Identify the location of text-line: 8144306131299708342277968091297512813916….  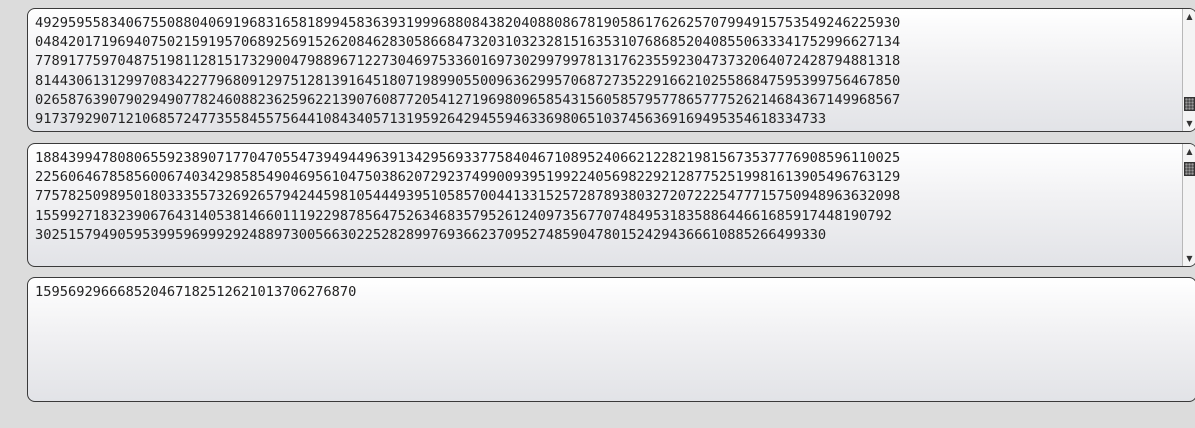
(468, 80).